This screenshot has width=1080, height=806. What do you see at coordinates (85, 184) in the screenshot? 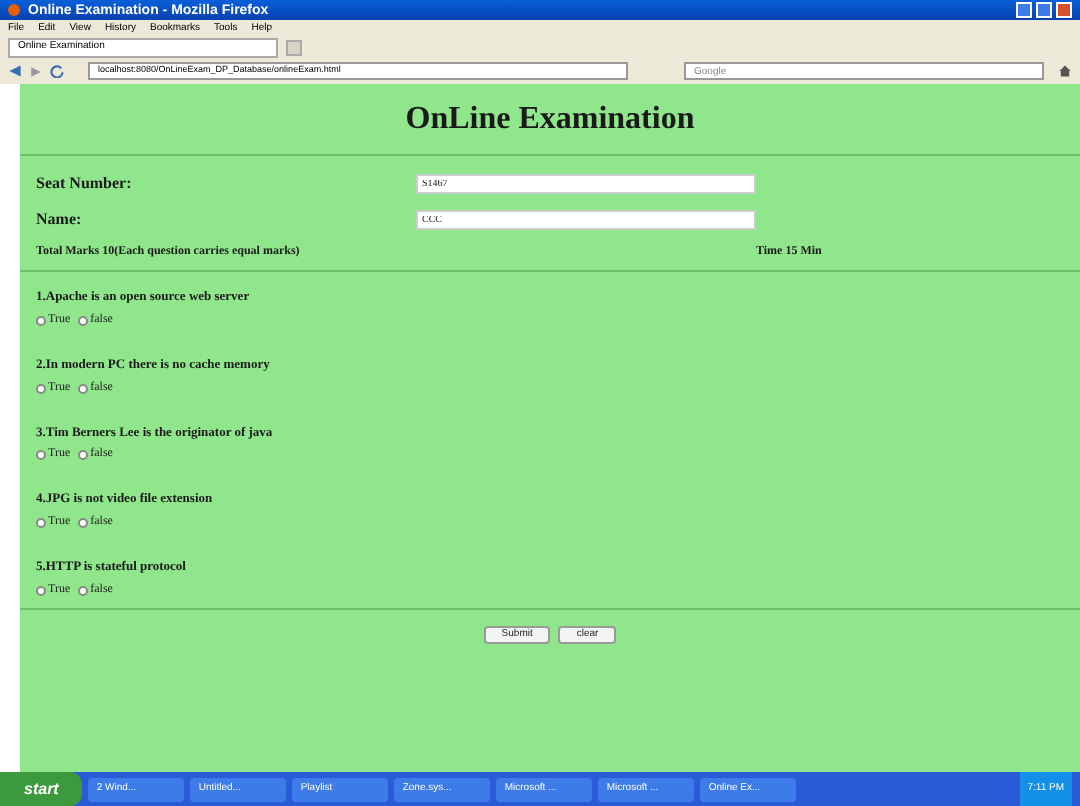
I see `field-label: Seat Number:` at bounding box center [85, 184].